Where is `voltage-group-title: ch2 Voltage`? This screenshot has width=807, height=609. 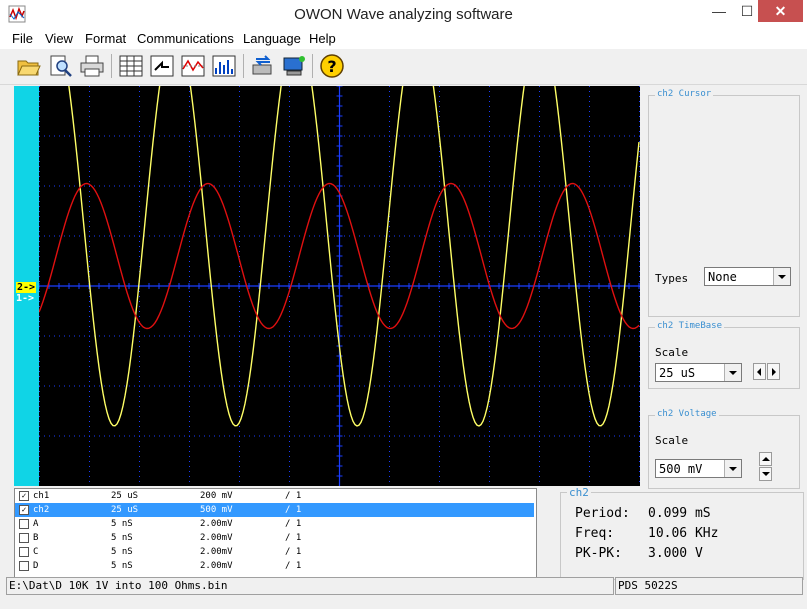 voltage-group-title: ch2 Voltage is located at coordinates (687, 414).